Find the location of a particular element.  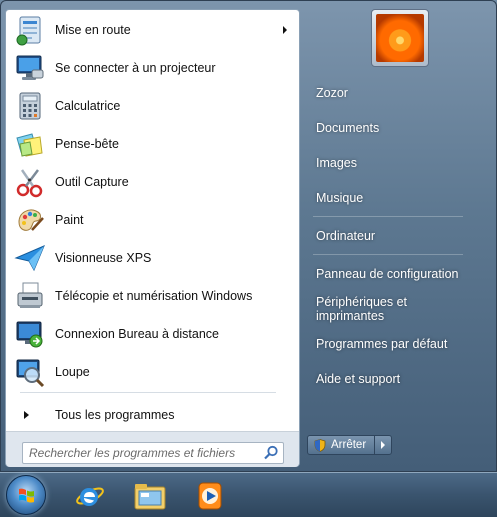

link-devices-printers: Périphériques et imprimantes is located at coordinates (385, 309).